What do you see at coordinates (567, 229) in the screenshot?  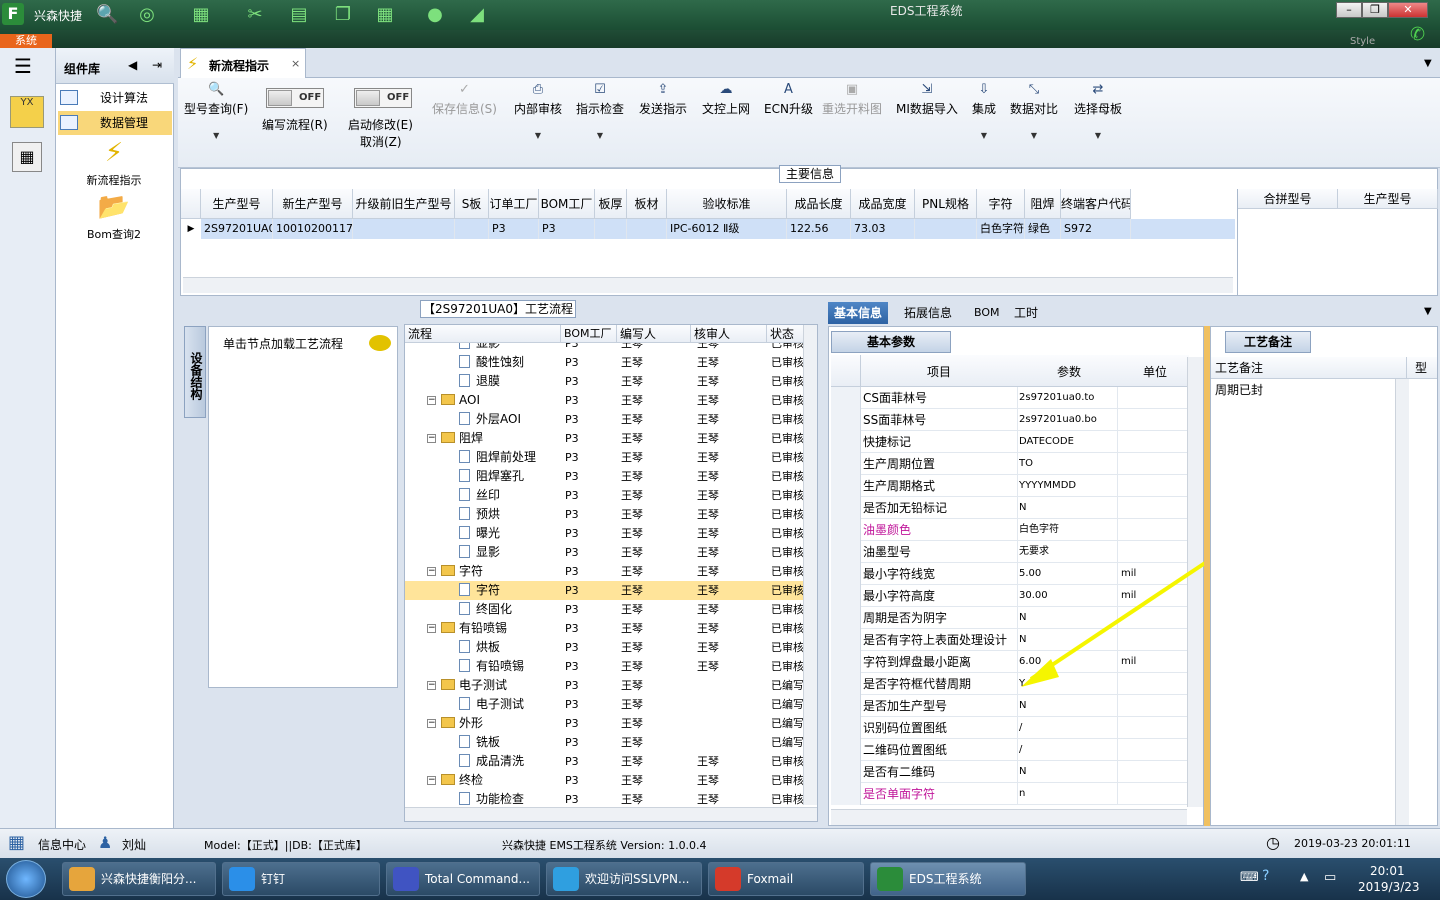 I see `main-info-cell: P3` at bounding box center [567, 229].